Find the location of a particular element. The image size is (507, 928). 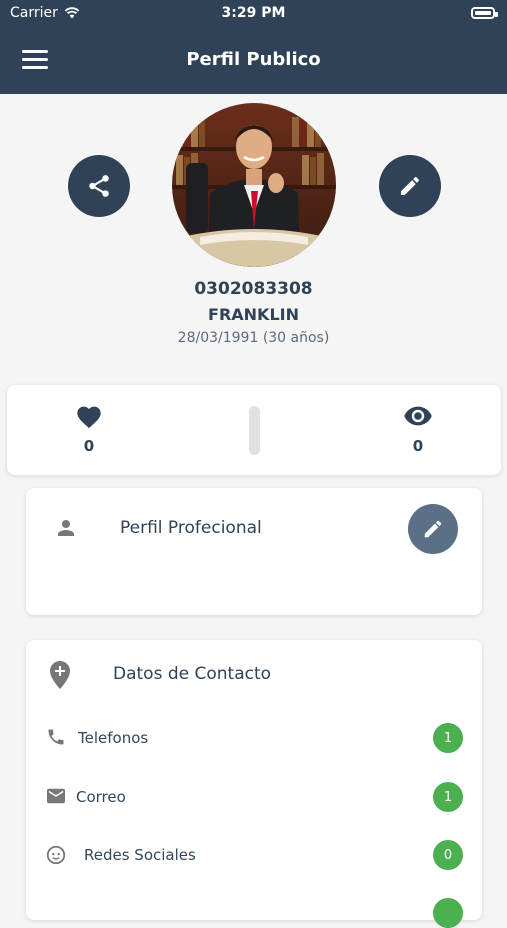

edit-profile-button is located at coordinates (410, 186).